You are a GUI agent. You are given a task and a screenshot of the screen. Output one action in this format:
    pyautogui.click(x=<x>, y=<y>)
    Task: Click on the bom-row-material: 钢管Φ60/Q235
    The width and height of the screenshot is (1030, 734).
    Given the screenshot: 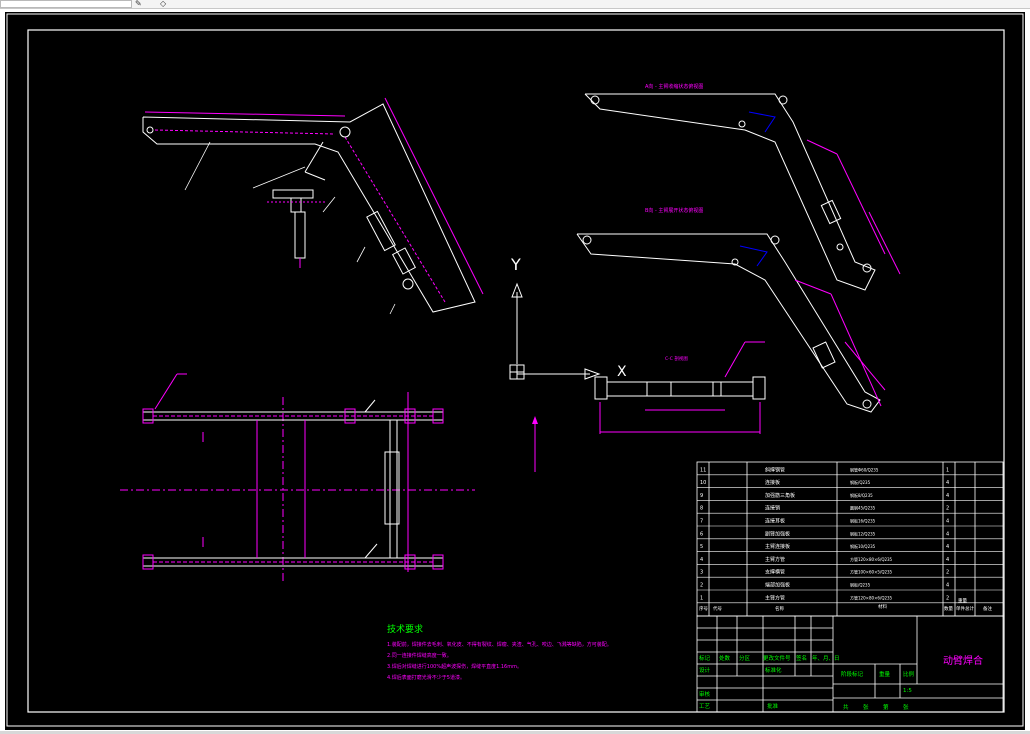 What is the action you would take?
    pyautogui.click(x=864, y=469)
    